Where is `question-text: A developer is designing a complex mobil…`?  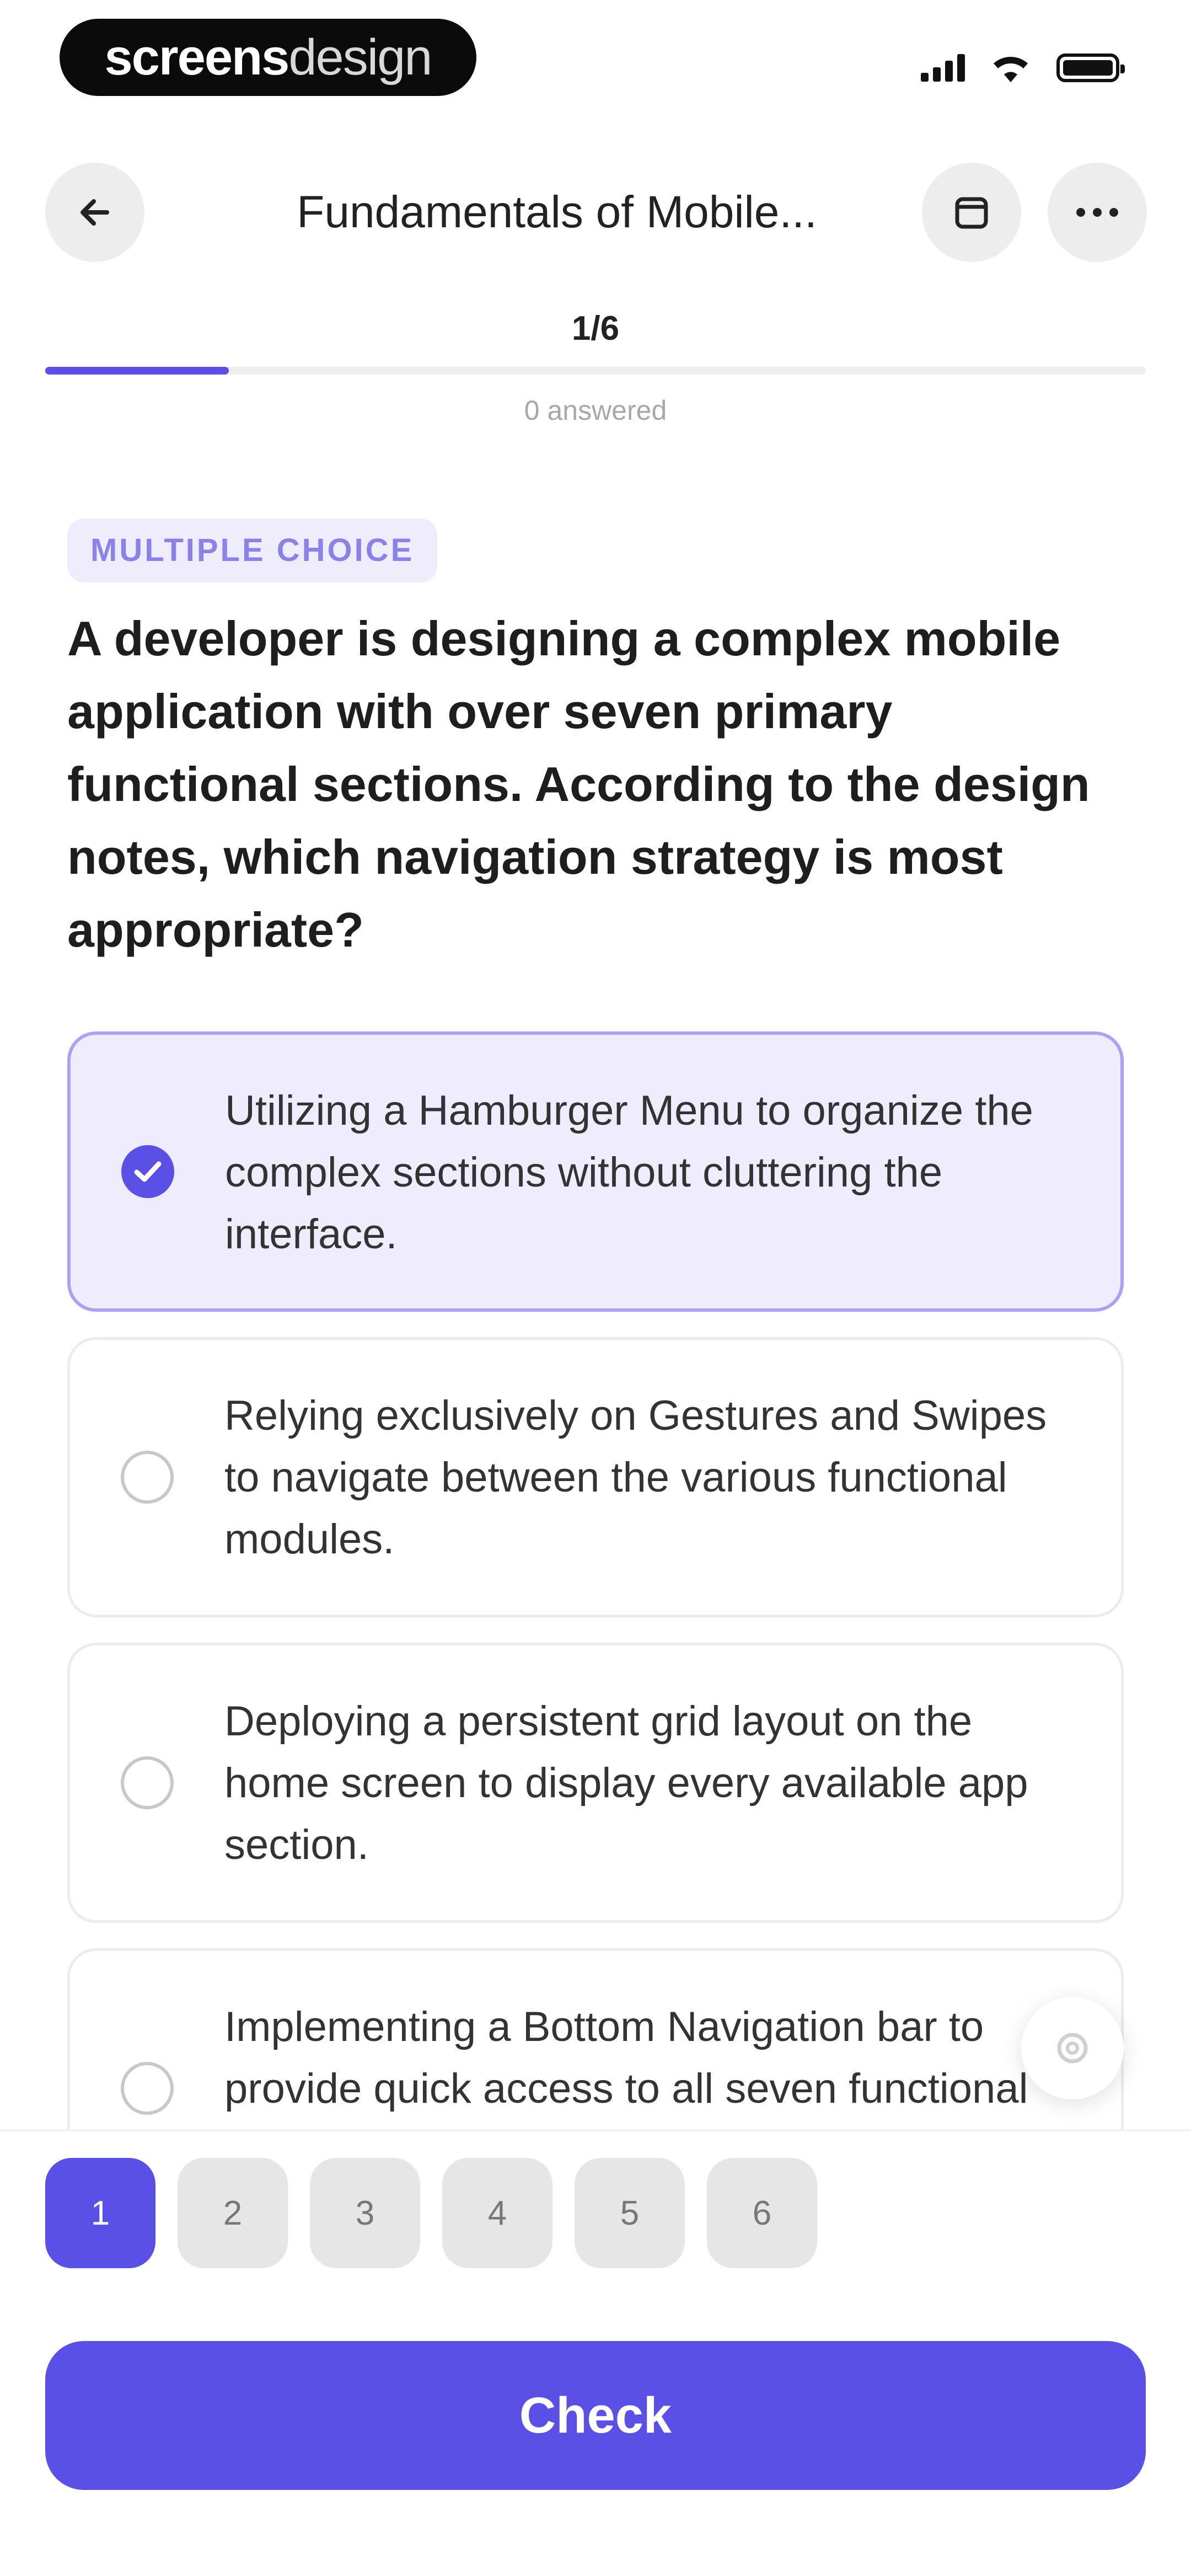
question-text: A developer is designing a complex mobil… is located at coordinates (578, 784).